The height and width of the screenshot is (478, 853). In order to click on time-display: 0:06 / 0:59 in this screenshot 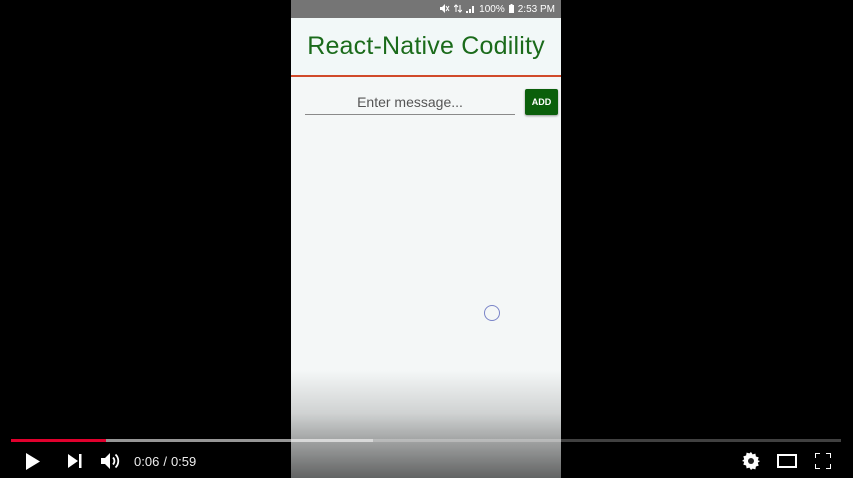, I will do `click(165, 461)`.